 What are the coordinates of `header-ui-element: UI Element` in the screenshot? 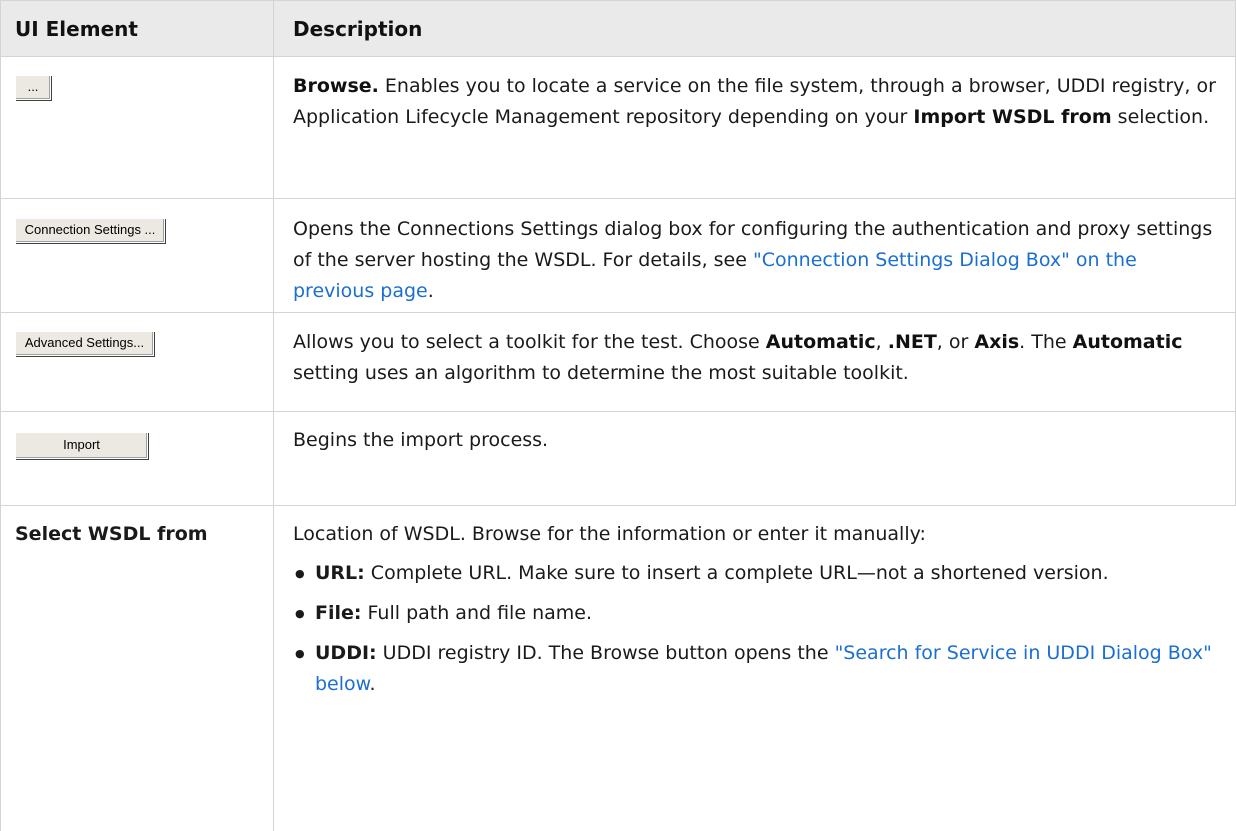 It's located at (137, 28).